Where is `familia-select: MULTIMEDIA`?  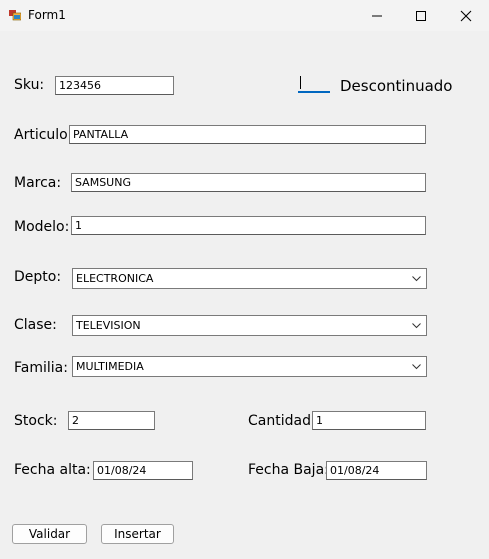 familia-select: MULTIMEDIA is located at coordinates (249, 366).